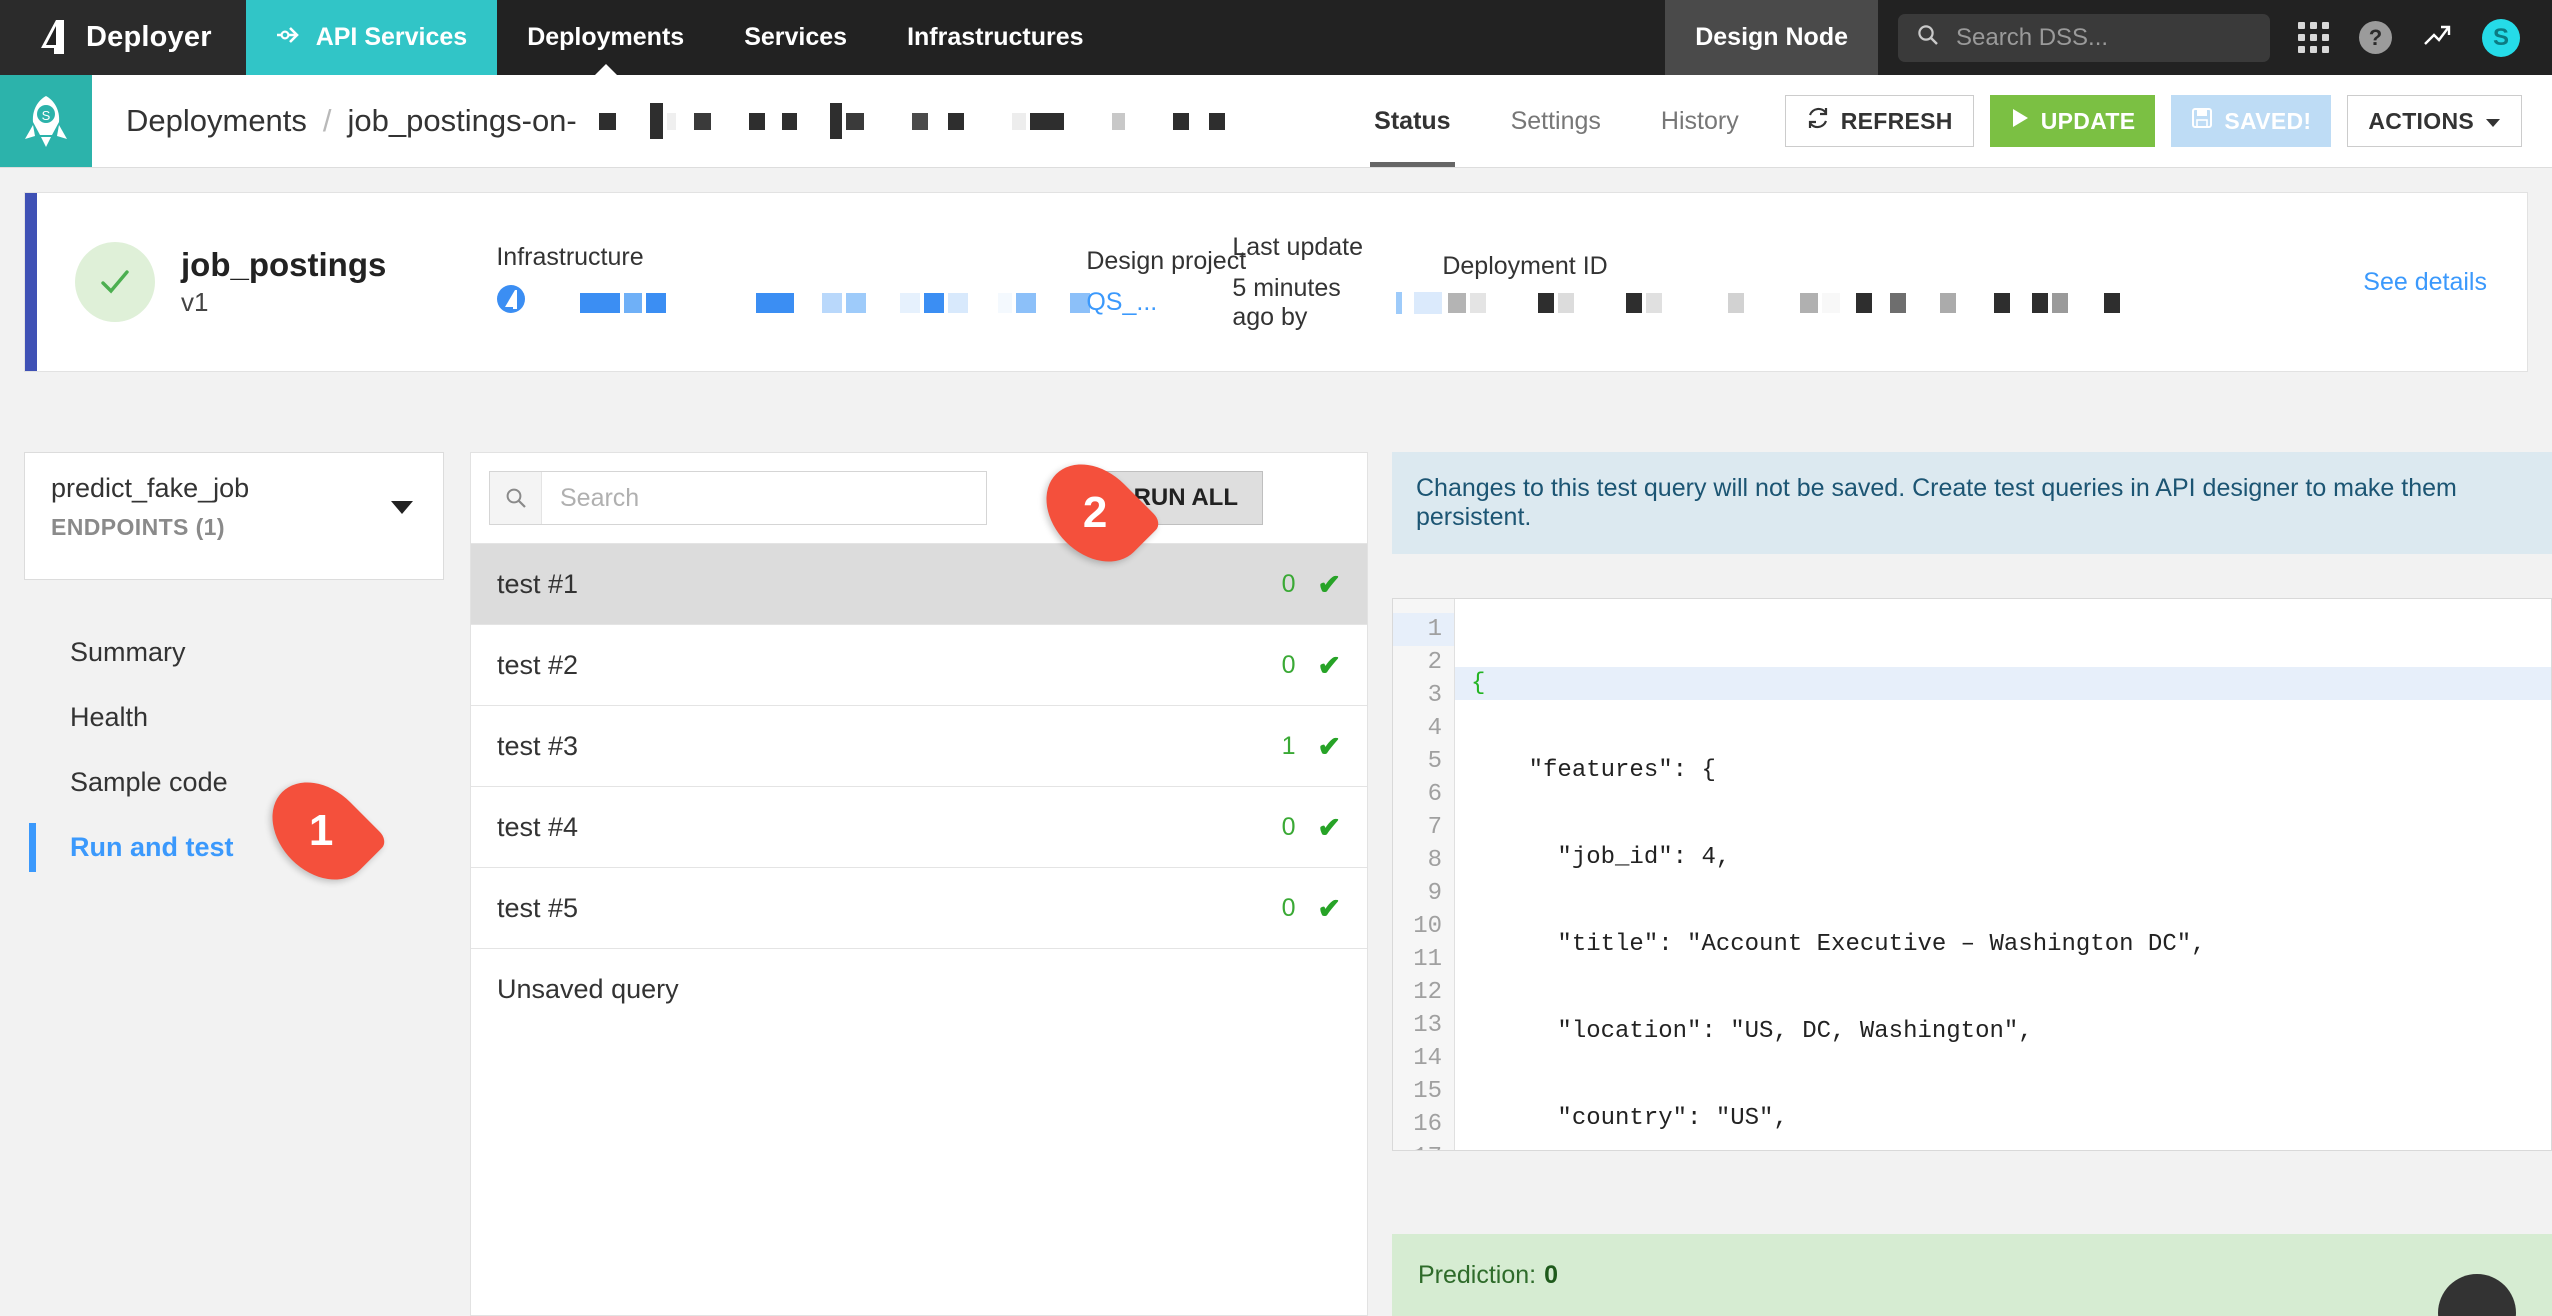 The height and width of the screenshot is (1316, 2552). What do you see at coordinates (1700, 121) in the screenshot?
I see `tab-history: History` at bounding box center [1700, 121].